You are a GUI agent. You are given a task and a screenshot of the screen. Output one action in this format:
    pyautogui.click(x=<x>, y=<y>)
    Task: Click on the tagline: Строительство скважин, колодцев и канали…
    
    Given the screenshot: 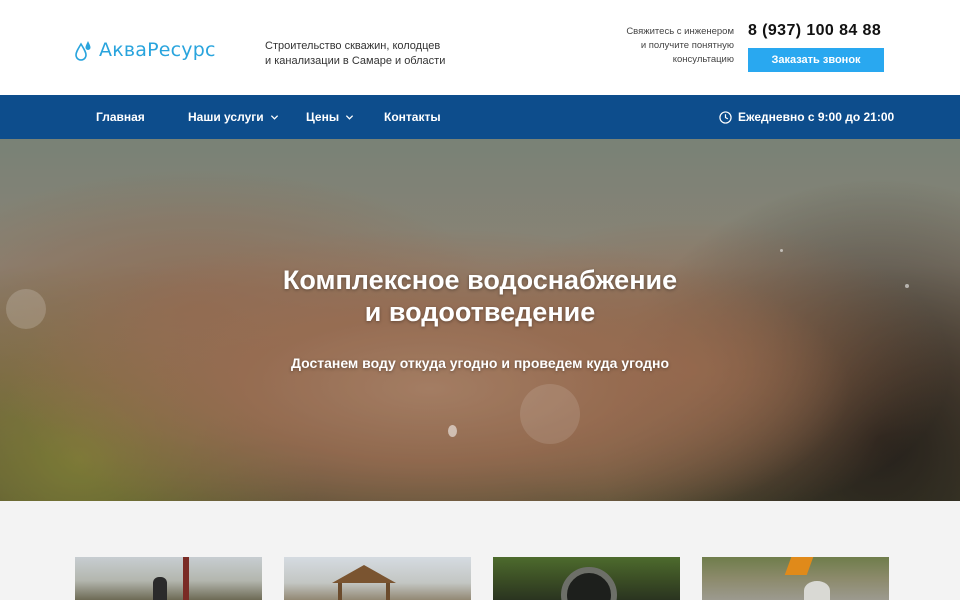 What is the action you would take?
    pyautogui.click(x=365, y=54)
    